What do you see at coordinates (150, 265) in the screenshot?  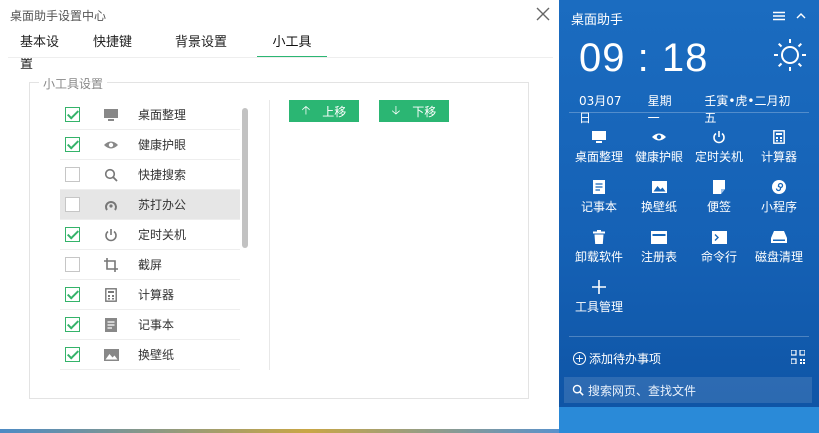 I see `tool-row: 截屏` at bounding box center [150, 265].